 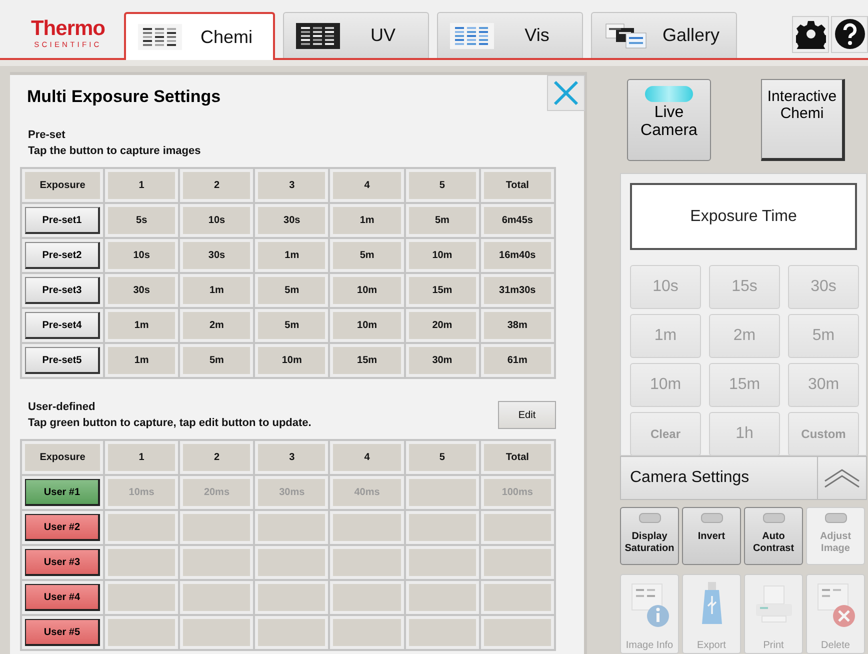 I want to click on table-cell: 61m, so click(x=517, y=360).